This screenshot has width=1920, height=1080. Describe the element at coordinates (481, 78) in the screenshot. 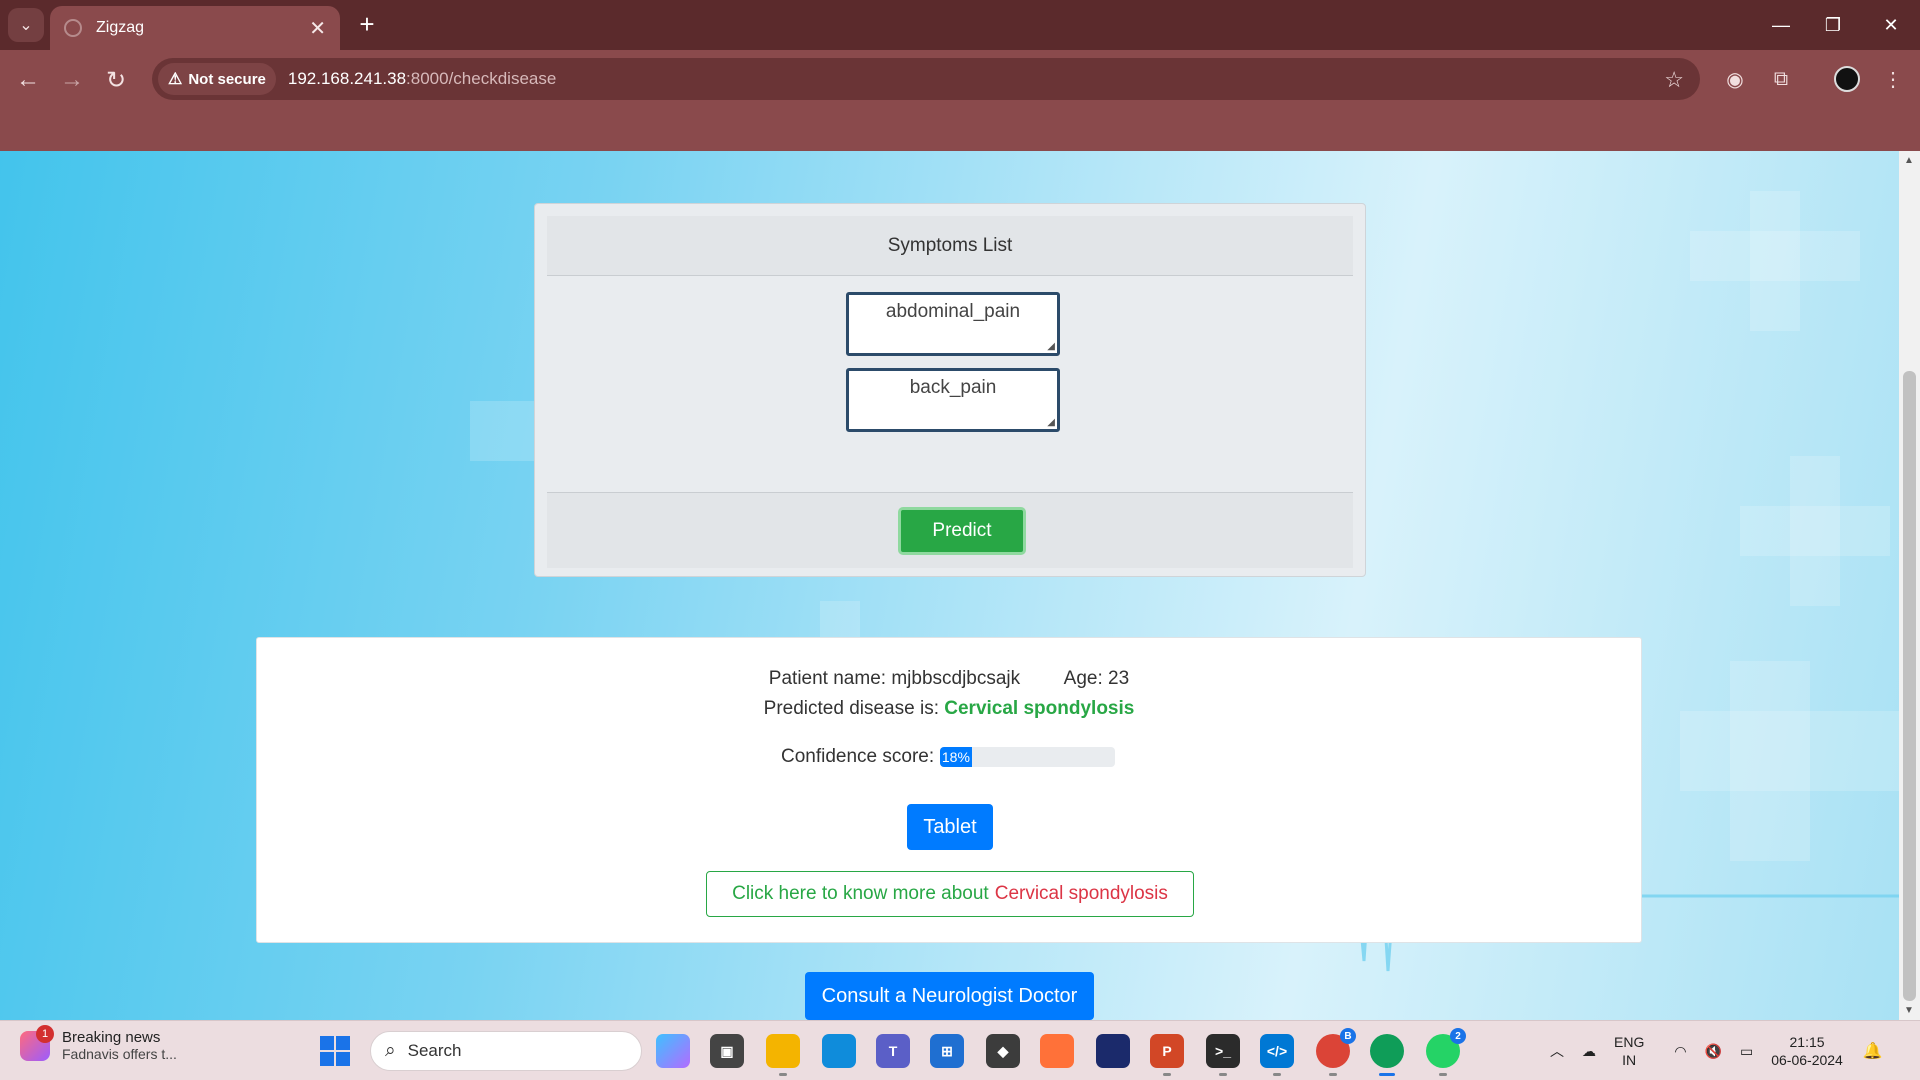

I see `url-path: :8000/checkdisease` at that location.